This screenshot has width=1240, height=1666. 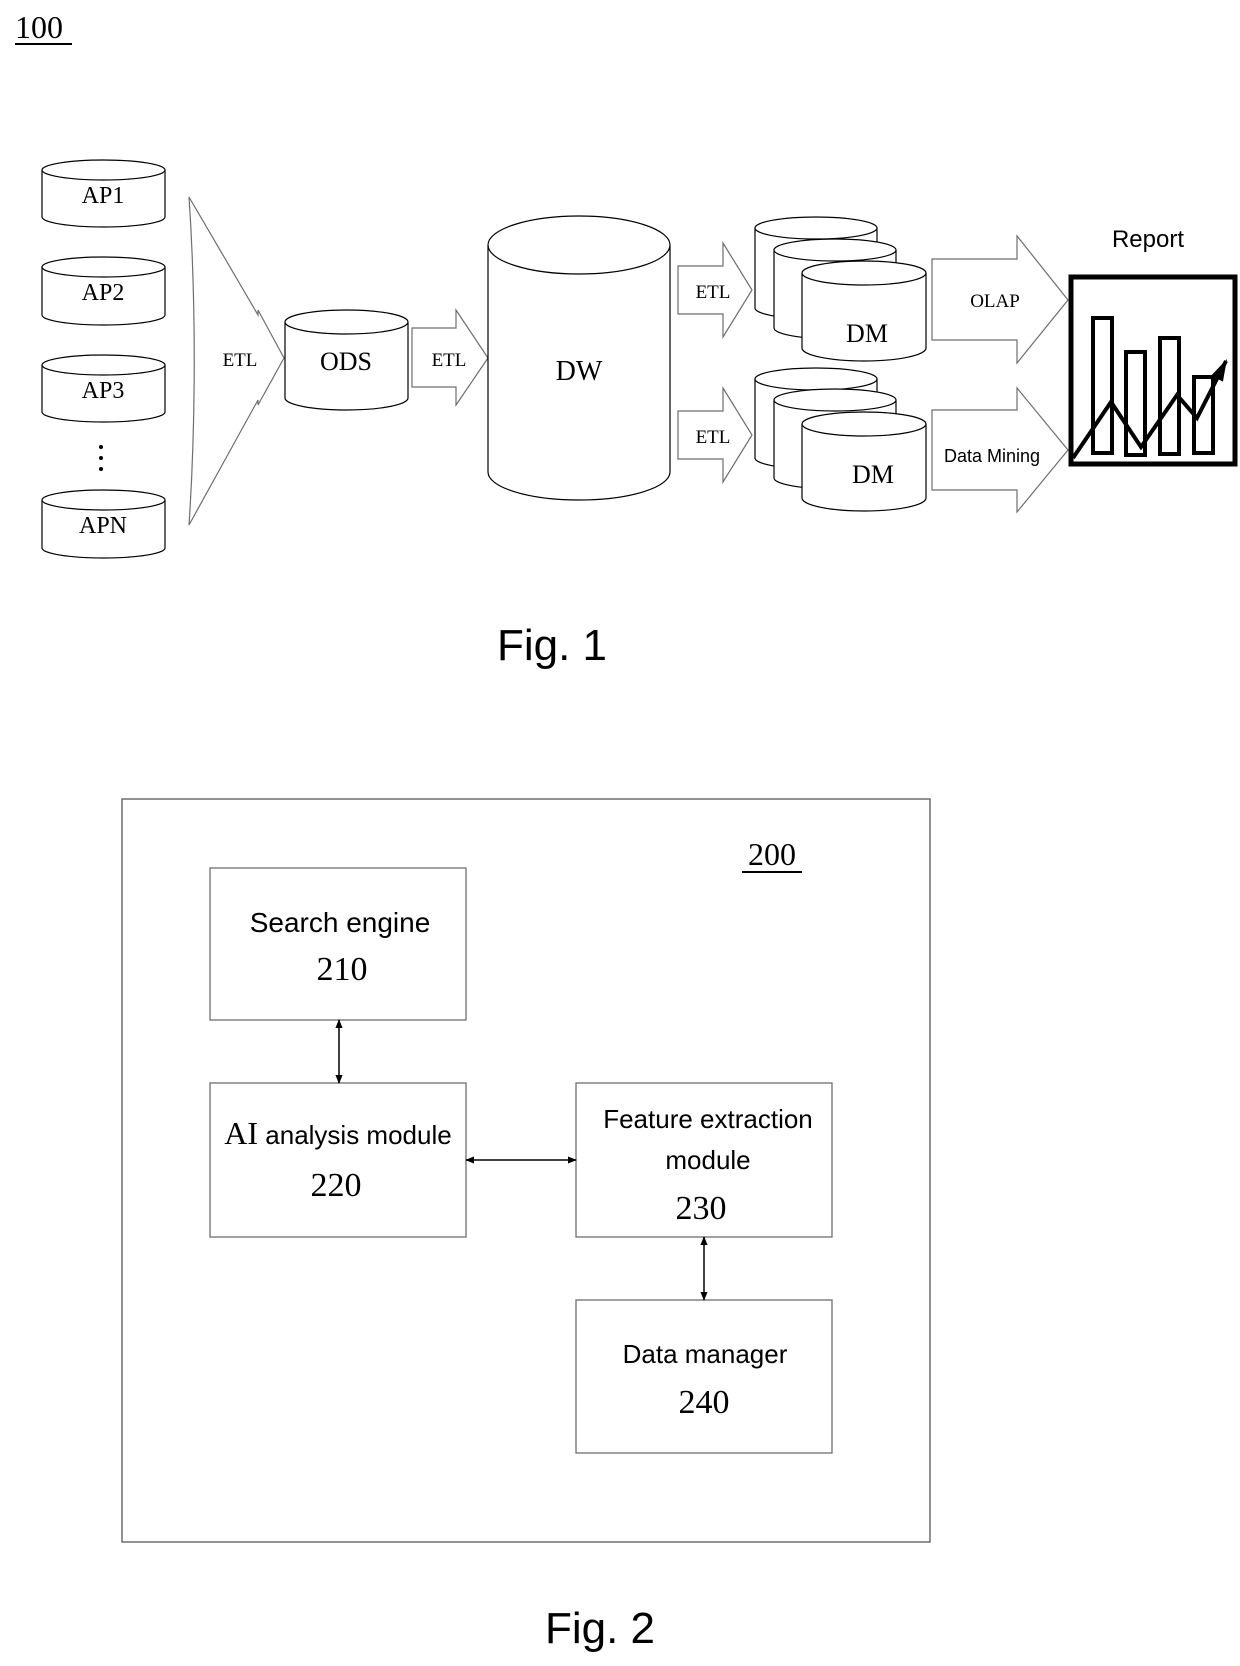 What do you see at coordinates (995, 301) in the screenshot?
I see `olap-label: OLAP` at bounding box center [995, 301].